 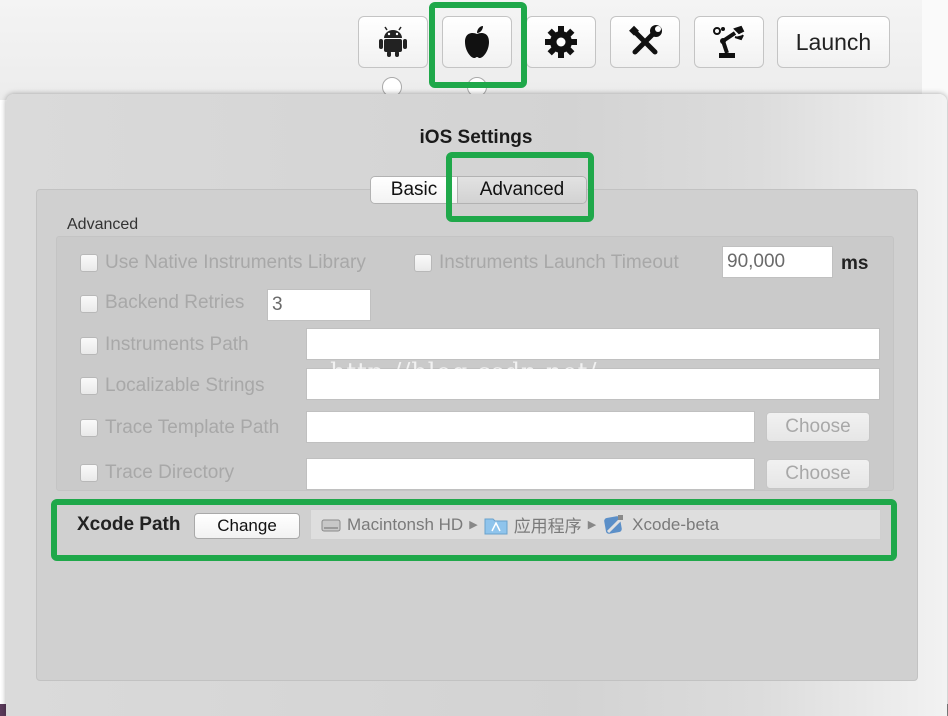 What do you see at coordinates (530, 427) in the screenshot?
I see `trace-template-input` at bounding box center [530, 427].